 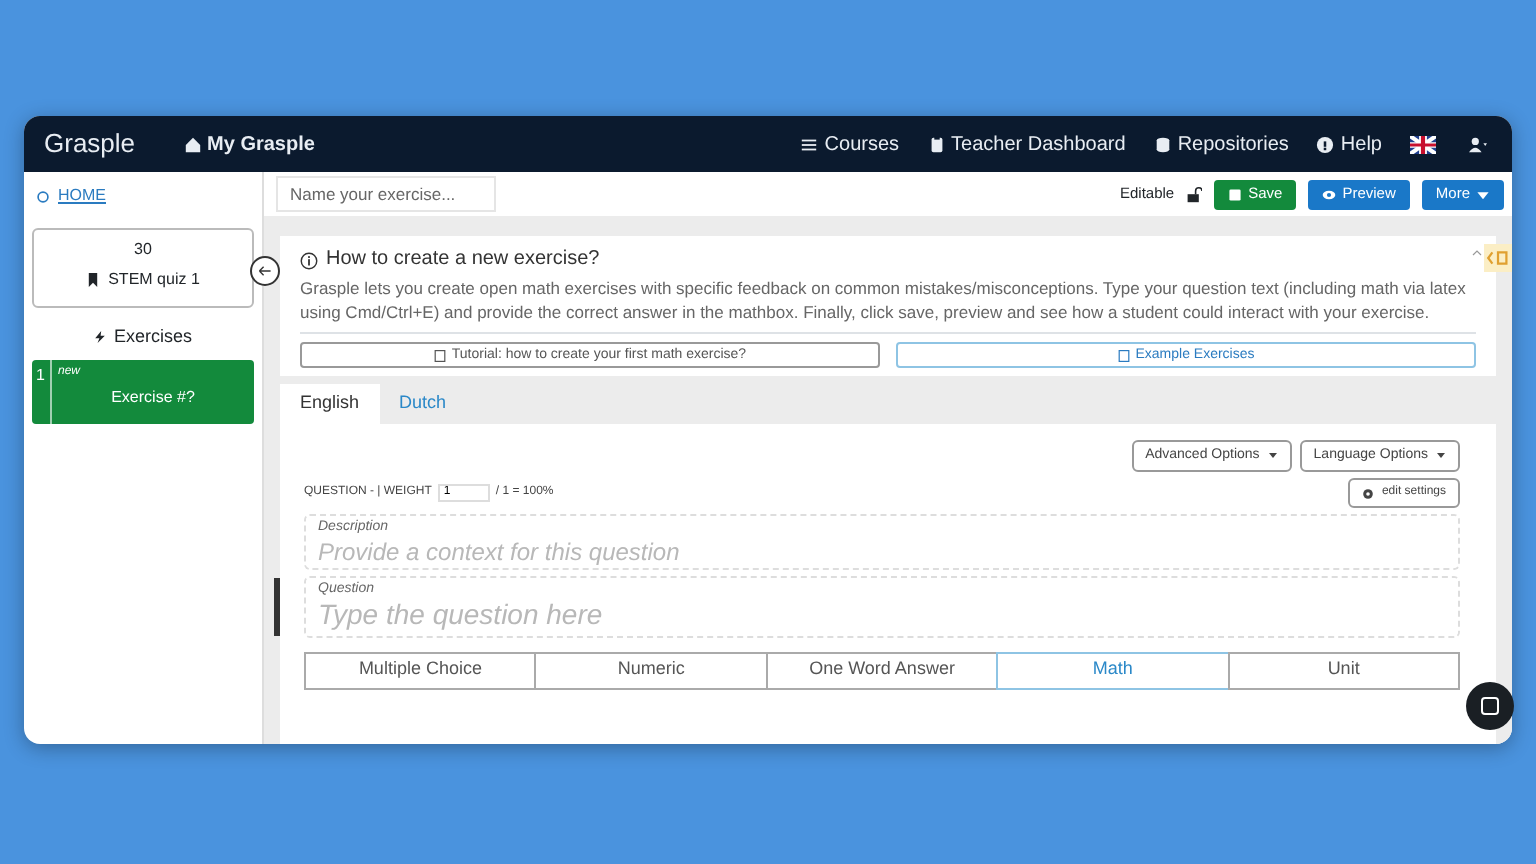 I want to click on answer-type-tab: Numeric, so click(x=651, y=670).